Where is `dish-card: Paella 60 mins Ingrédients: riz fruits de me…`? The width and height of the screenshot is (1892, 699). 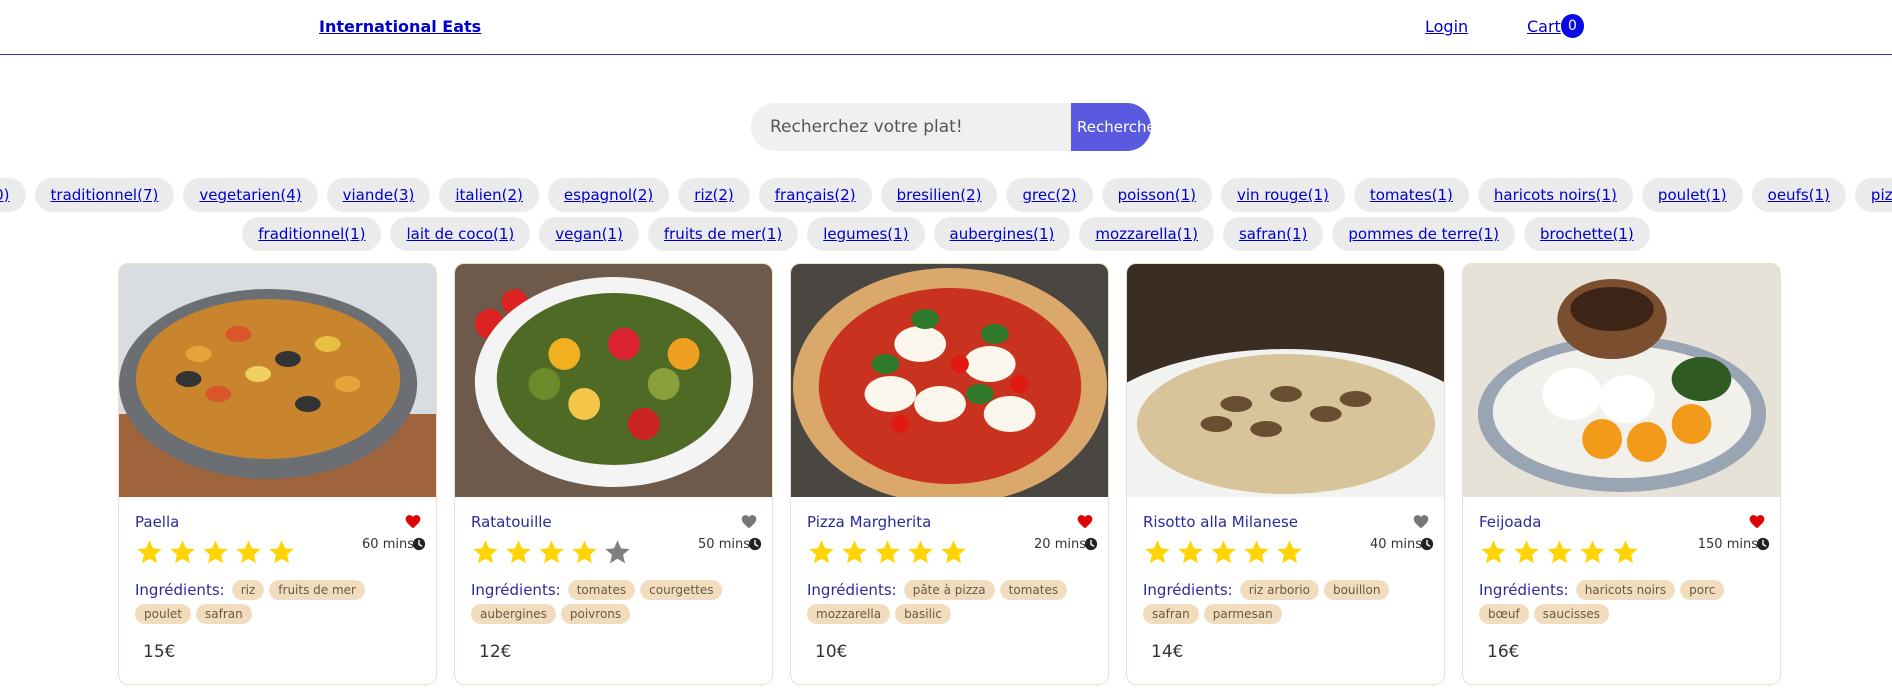 dish-card: Paella 60 mins Ingrédients: riz fruits de me… is located at coordinates (277, 474).